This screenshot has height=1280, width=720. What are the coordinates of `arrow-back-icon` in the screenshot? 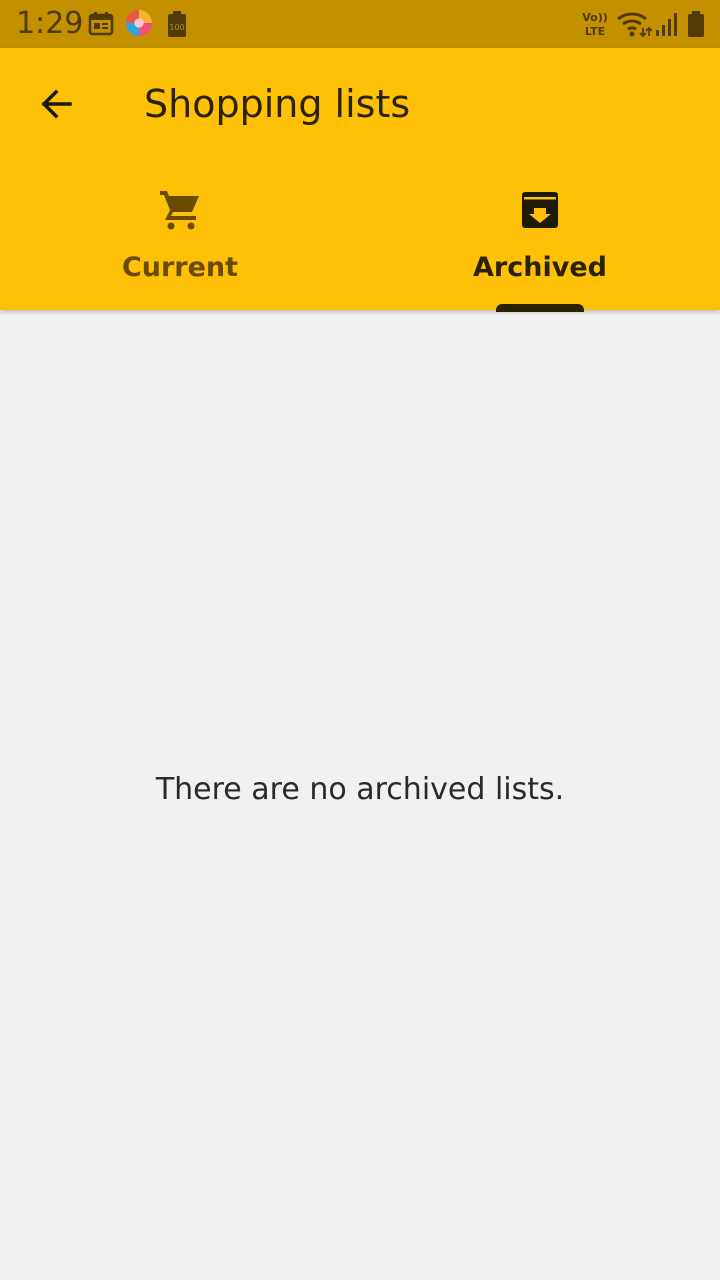 It's located at (56, 104).